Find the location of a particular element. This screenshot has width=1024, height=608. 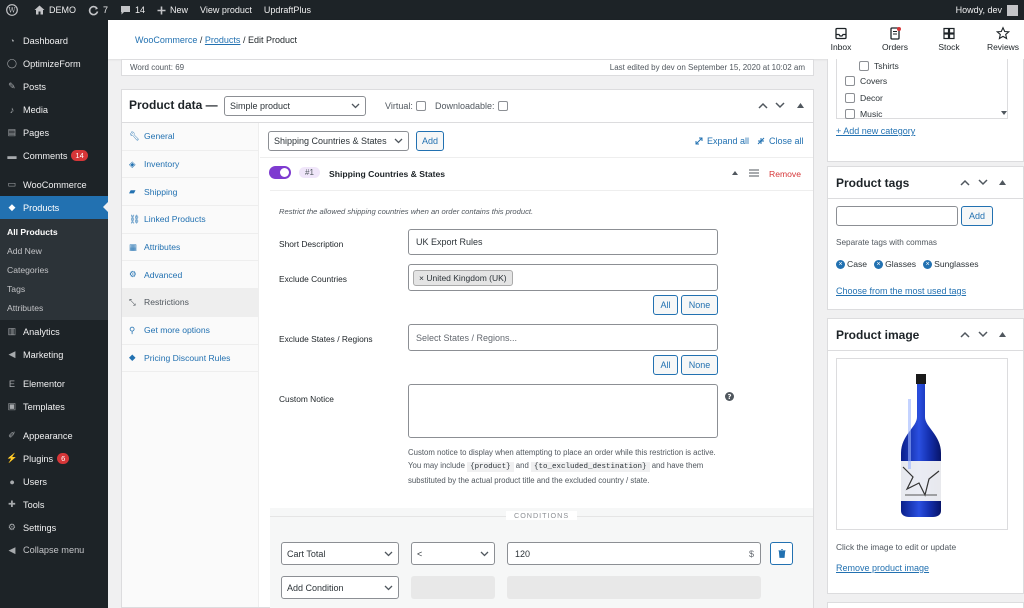

condition-field-select: Cart Total is located at coordinates (340, 553).